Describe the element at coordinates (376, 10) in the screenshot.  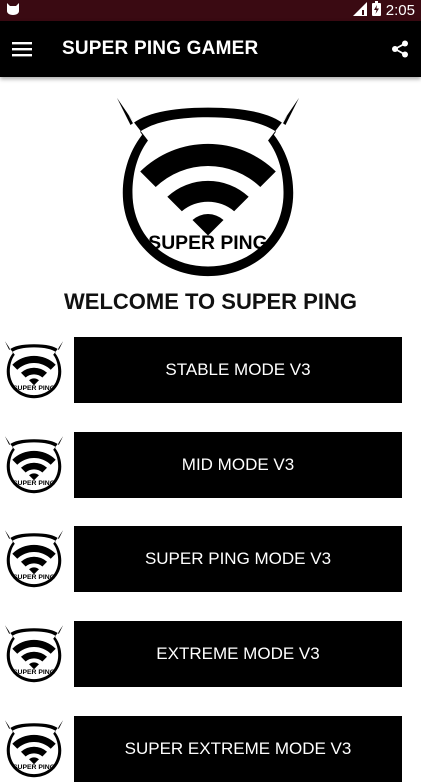
I see `battery-icon` at that location.